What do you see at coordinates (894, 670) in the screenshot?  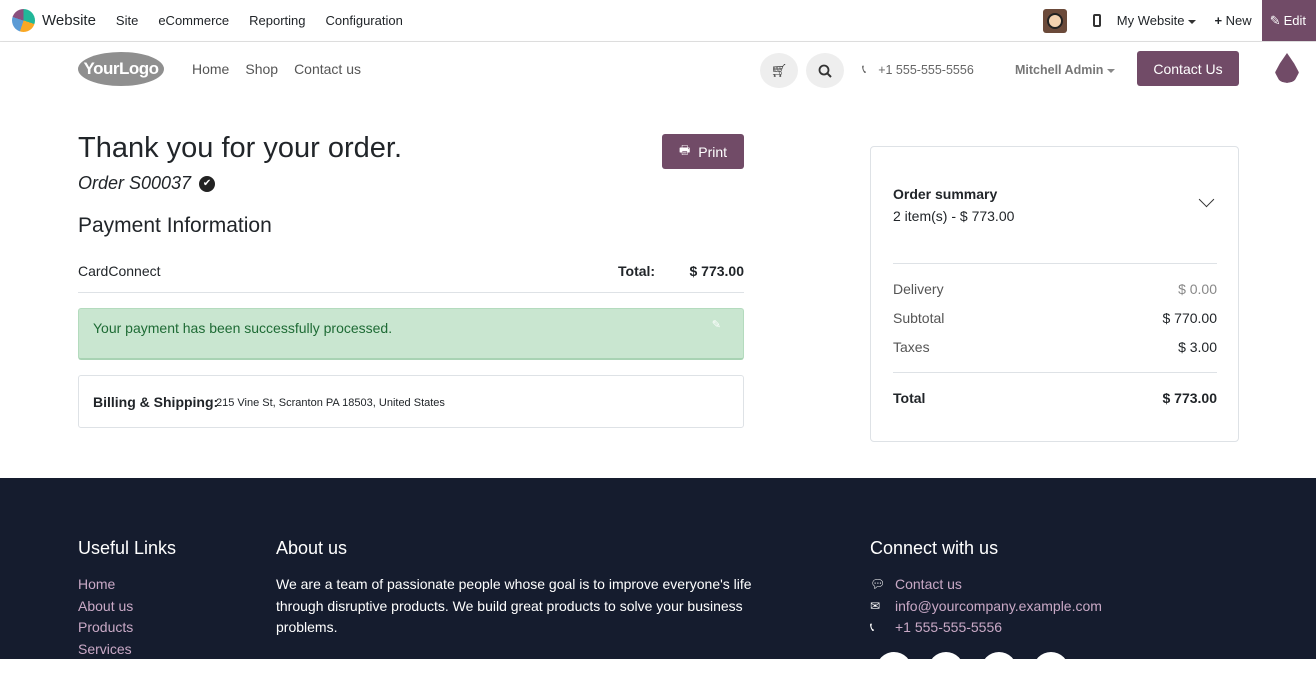 I see `social-facebook-icon` at bounding box center [894, 670].